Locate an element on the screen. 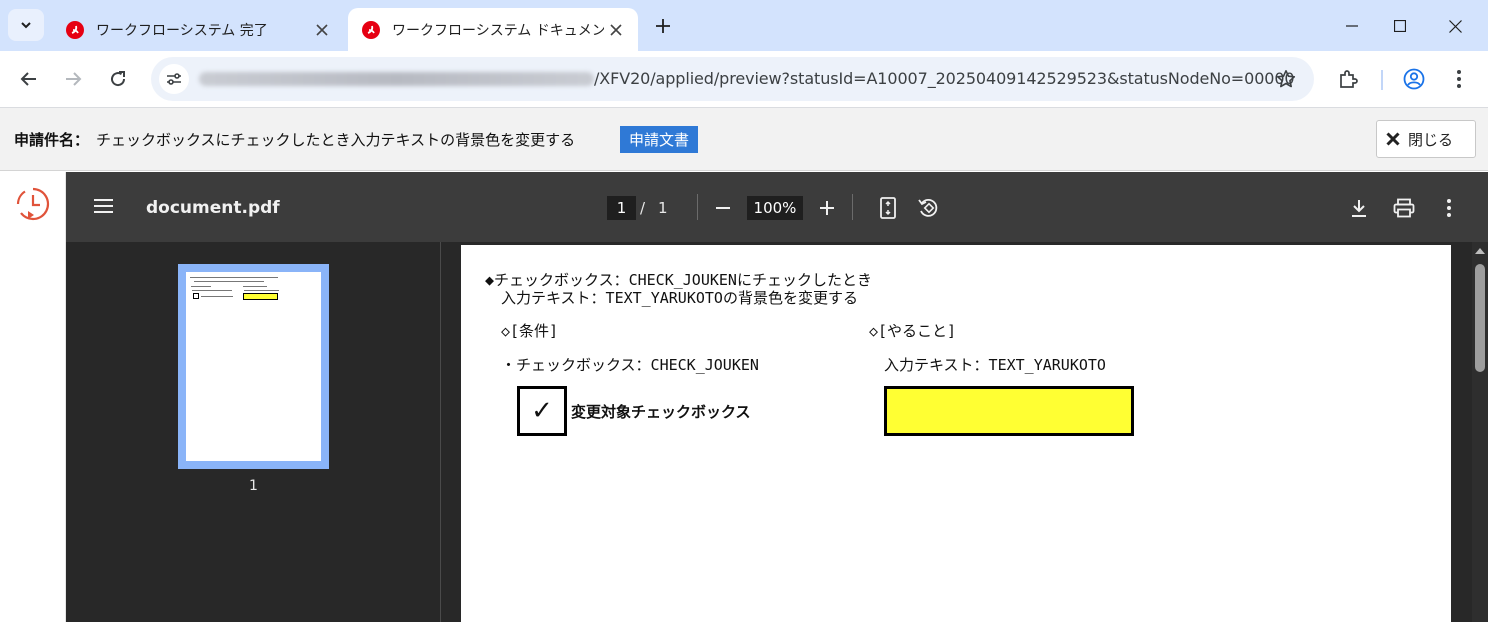 The image size is (1488, 622). tab-strip: ワークフローシステム 完了 ワークフローシステム ドキュメント確認 is located at coordinates (744, 25).